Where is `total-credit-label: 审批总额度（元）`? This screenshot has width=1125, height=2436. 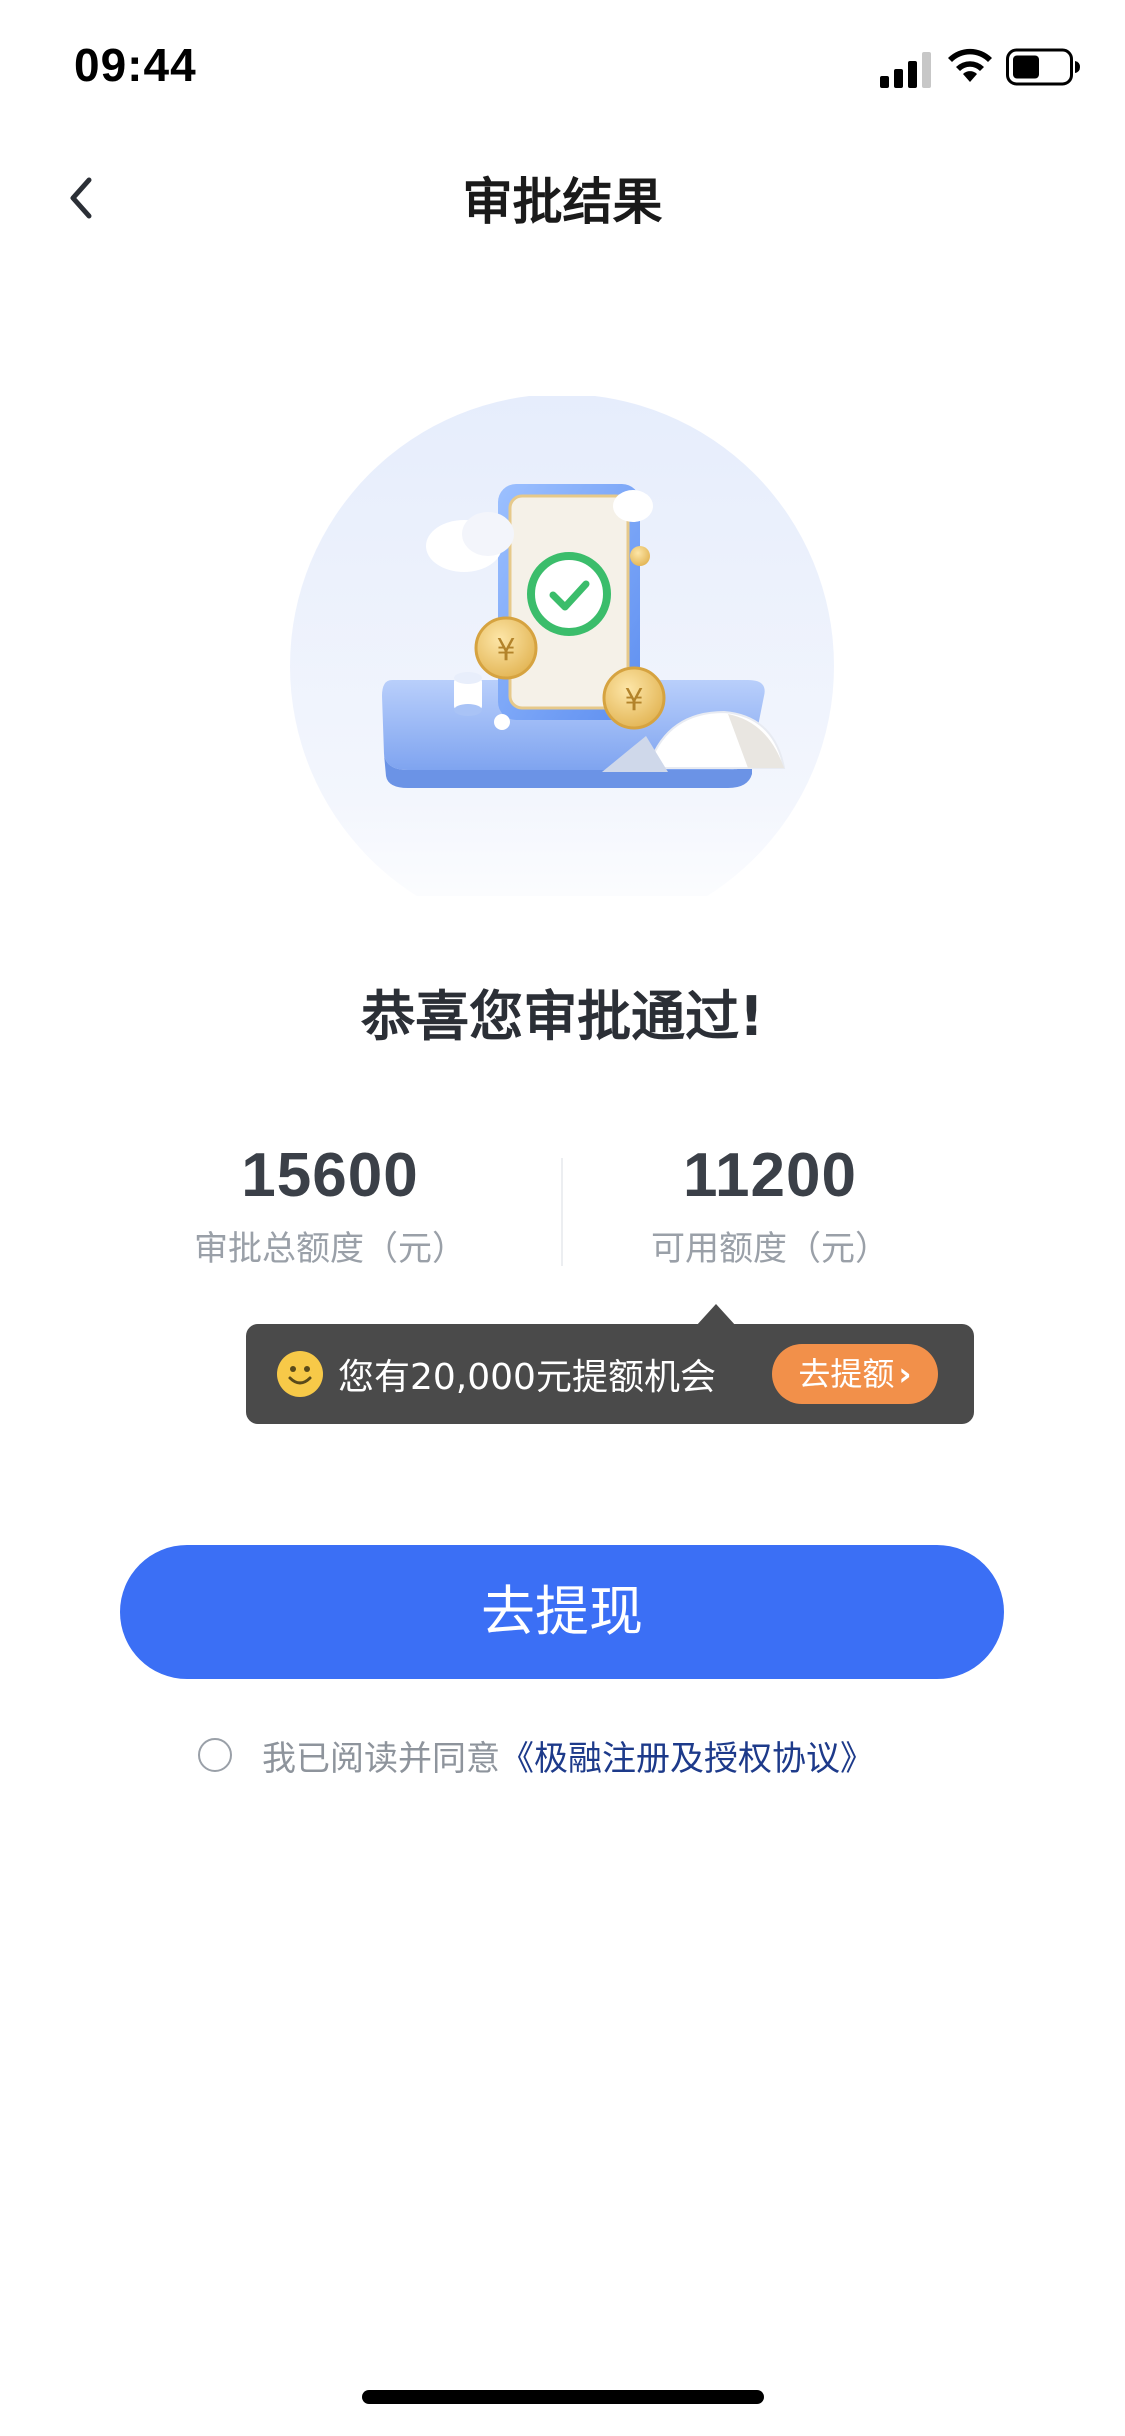 total-credit-label: 审批总额度（元） is located at coordinates (330, 1249).